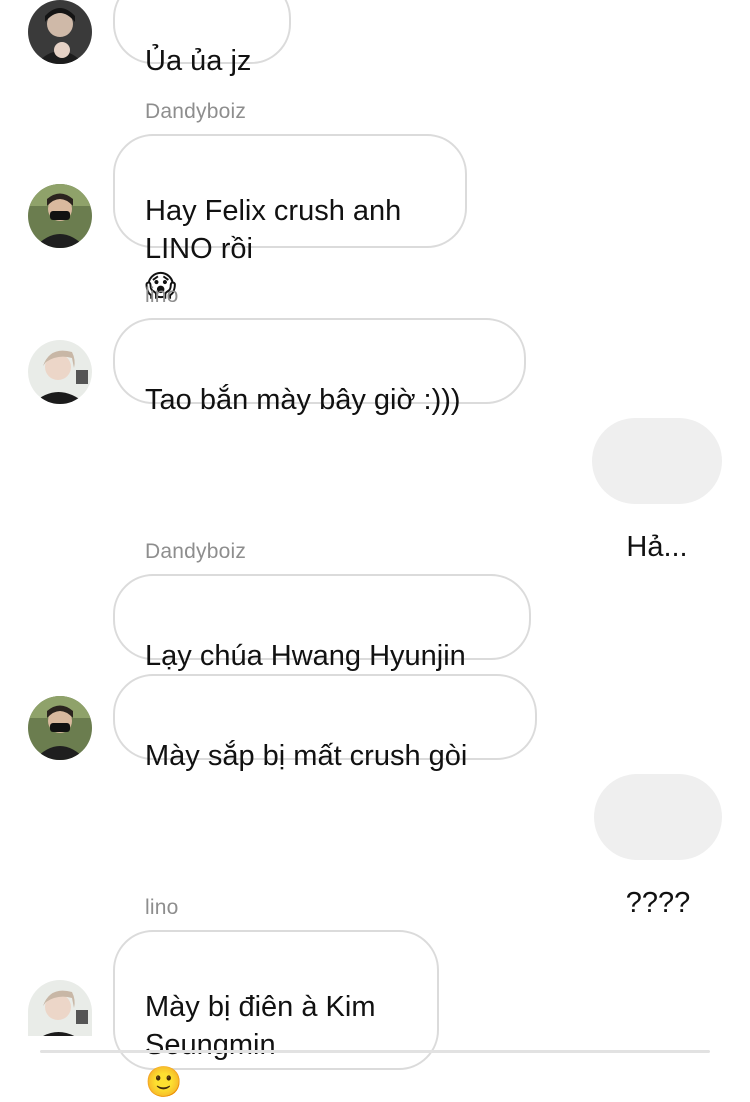 The image size is (750, 1102). I want to click on message-bubble: Tao bắn mày bây giờ :))), so click(319, 367).